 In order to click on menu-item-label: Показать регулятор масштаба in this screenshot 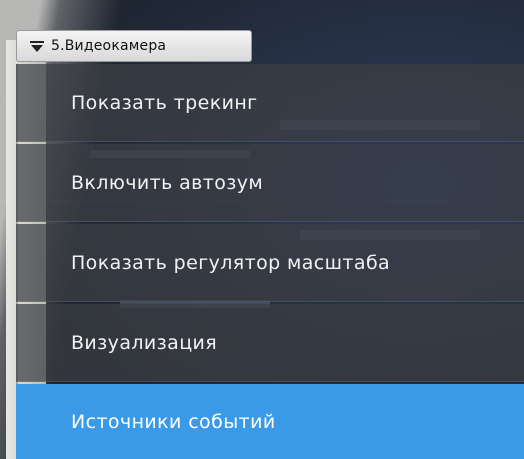, I will do `click(231, 262)`.